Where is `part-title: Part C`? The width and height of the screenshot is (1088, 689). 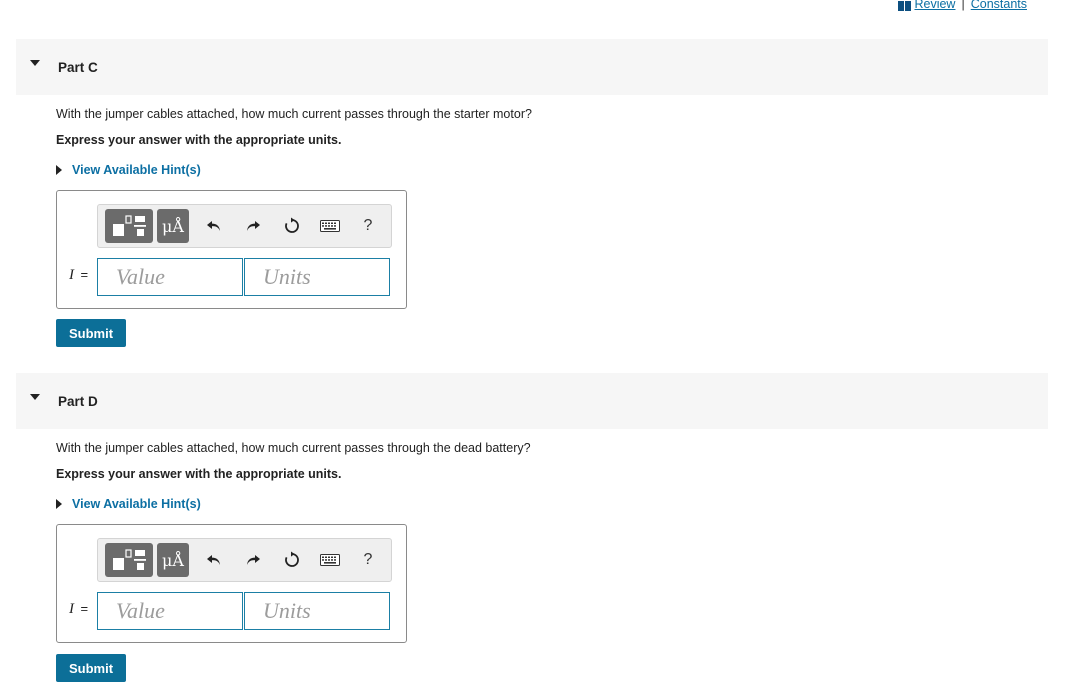 part-title: Part C is located at coordinates (78, 67).